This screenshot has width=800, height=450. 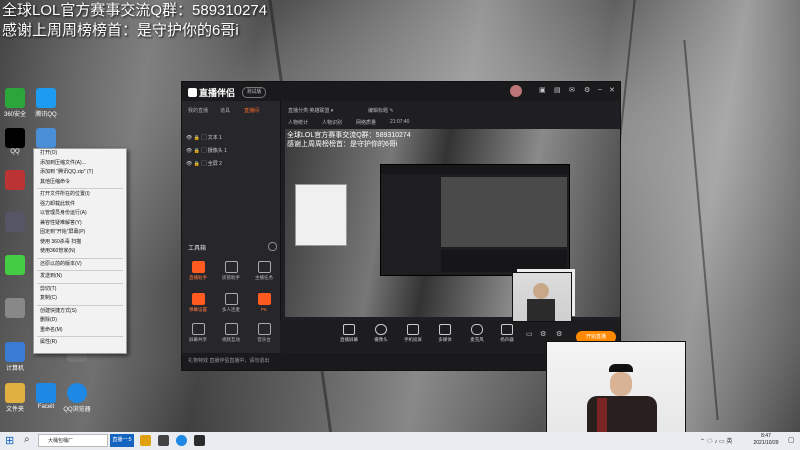 What do you see at coordinates (80, 243) in the screenshot?
I see `context-menu-item: 使用 360杀毒 扫描` at bounding box center [80, 243].